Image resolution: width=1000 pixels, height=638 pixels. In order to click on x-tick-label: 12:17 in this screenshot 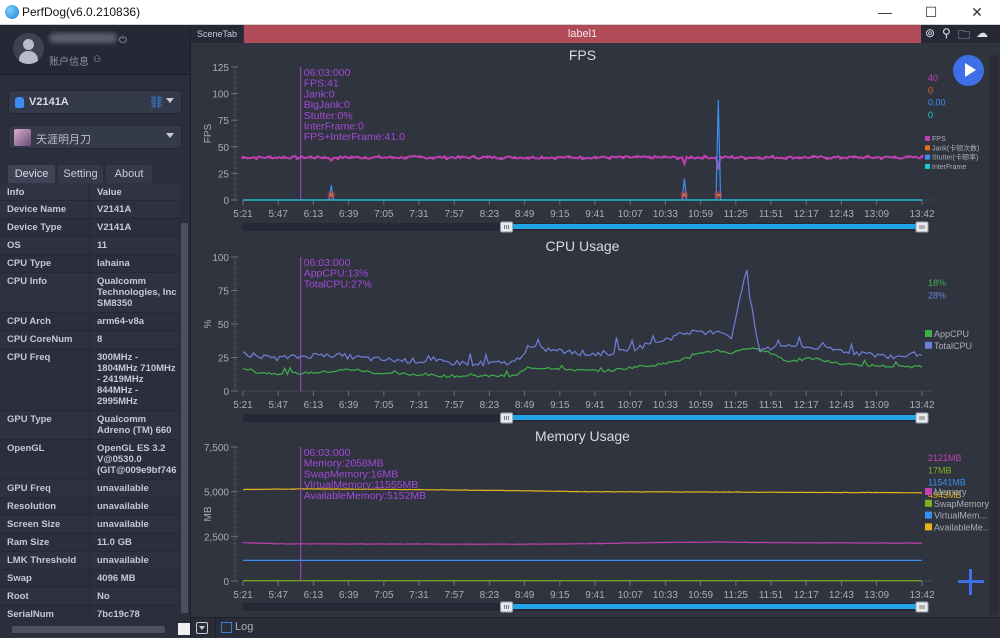, I will do `click(806, 405)`.